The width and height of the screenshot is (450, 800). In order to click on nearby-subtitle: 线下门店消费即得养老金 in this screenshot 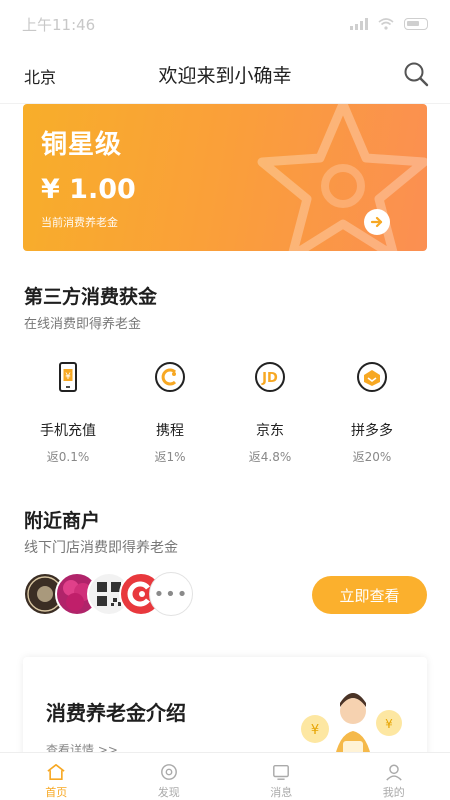, I will do `click(101, 548)`.